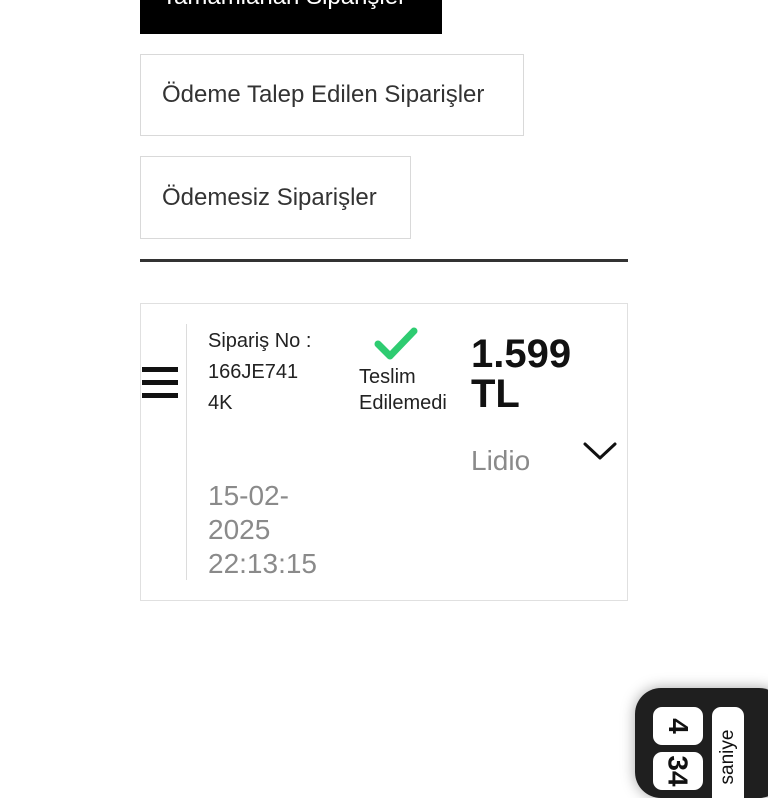 The image size is (768, 798). I want to click on tab-unpaid-label: Ödemesiz Siparişler, so click(269, 197).